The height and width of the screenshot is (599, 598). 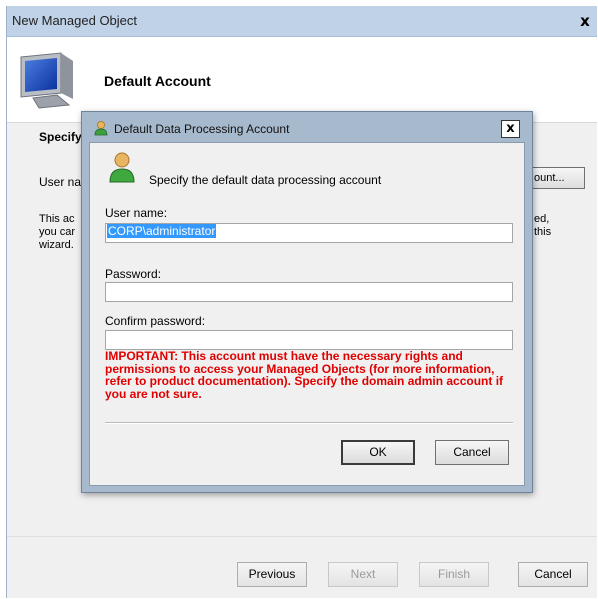 I want to click on wizard-heading: Default Account, so click(x=157, y=81).